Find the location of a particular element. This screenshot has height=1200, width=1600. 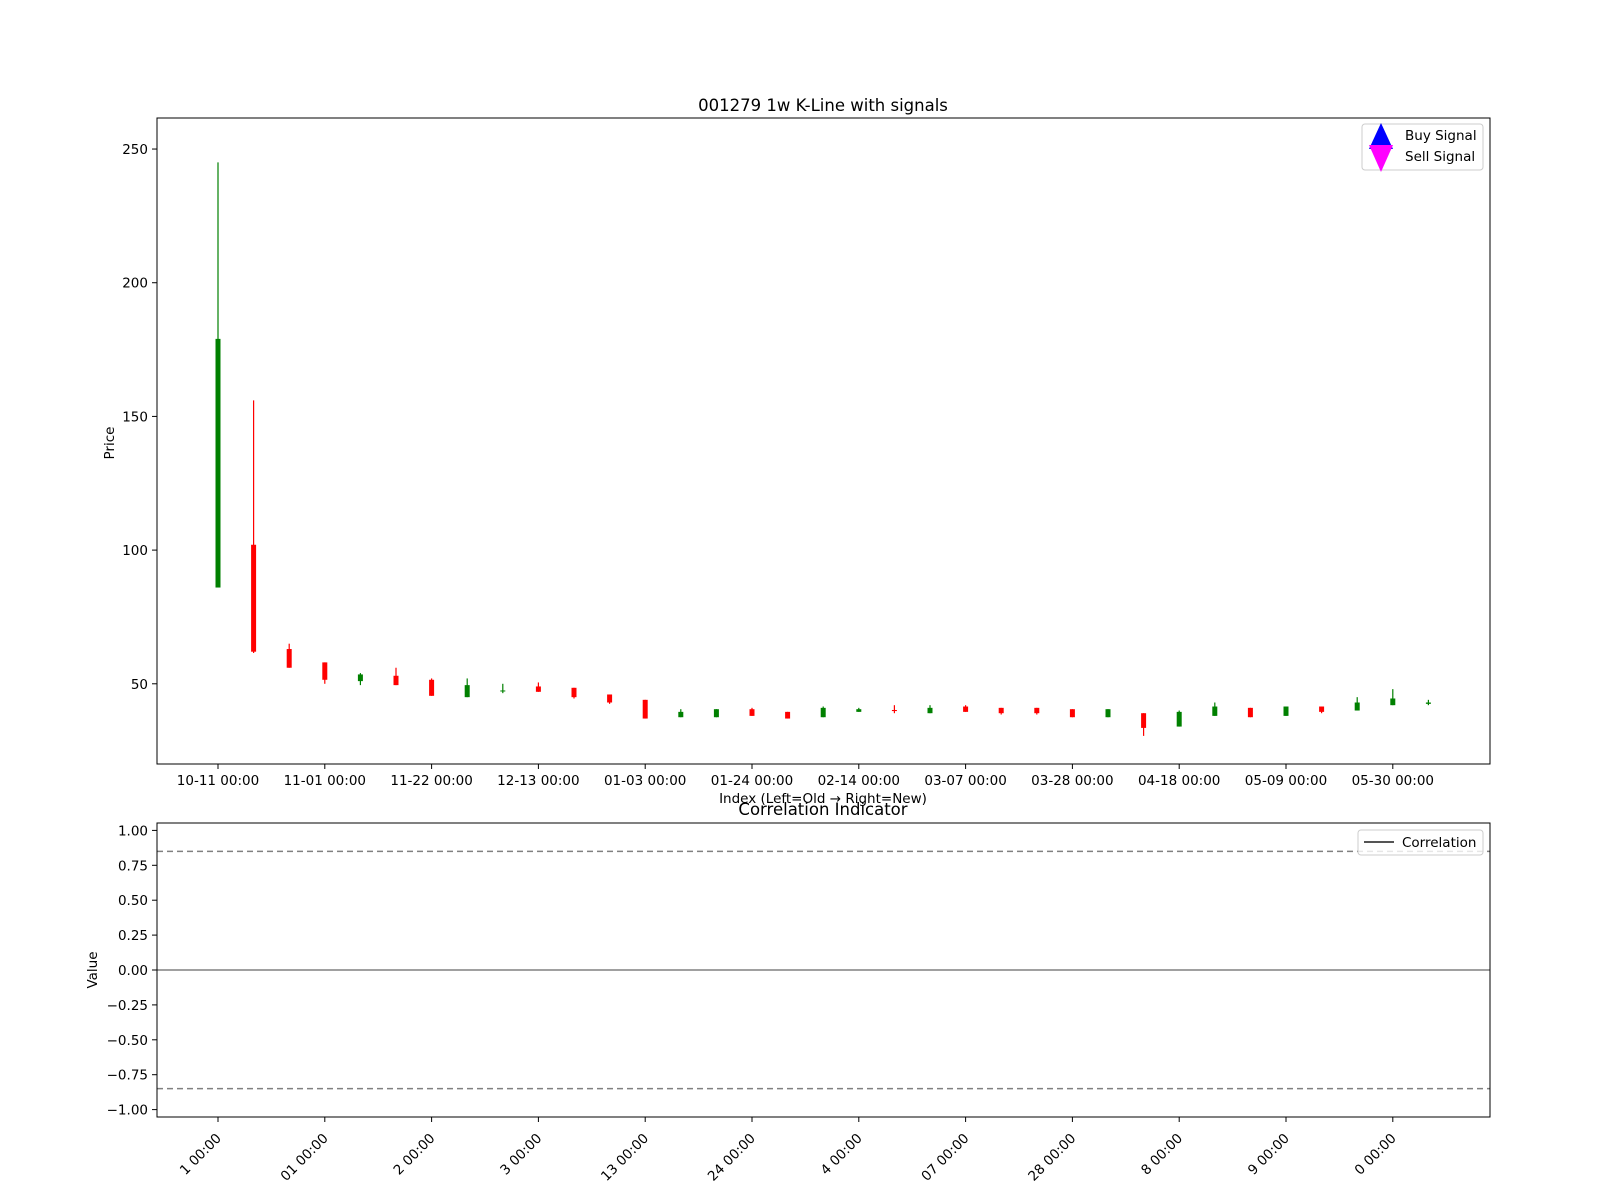

kline-xtick-label: 05-30 00:00 is located at coordinates (1393, 781).